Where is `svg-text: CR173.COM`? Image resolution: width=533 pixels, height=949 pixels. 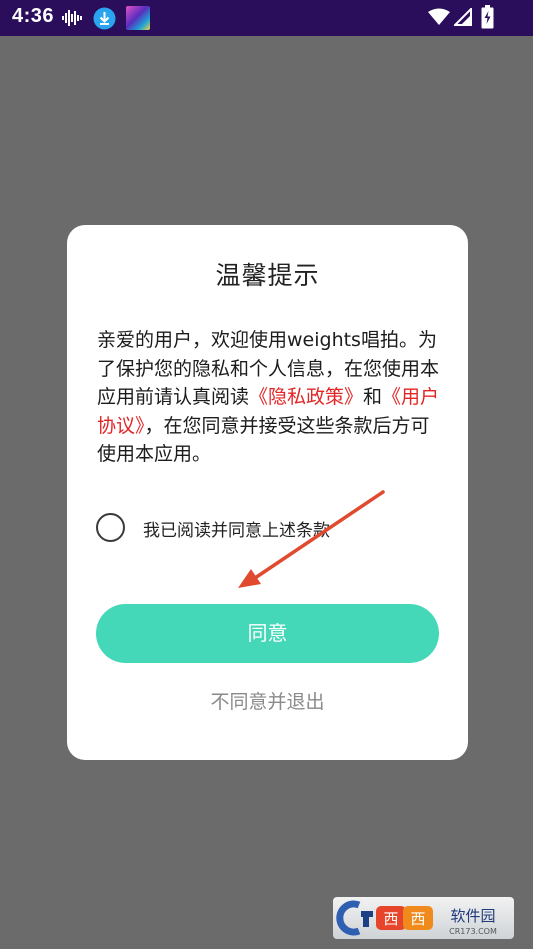 svg-text: CR173.COM is located at coordinates (473, 931).